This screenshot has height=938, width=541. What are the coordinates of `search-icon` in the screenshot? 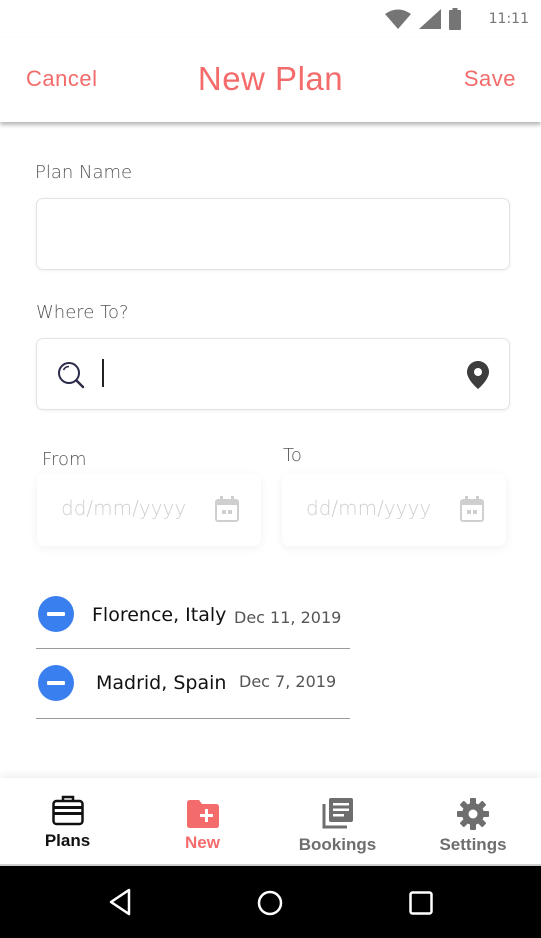 It's located at (71, 375).